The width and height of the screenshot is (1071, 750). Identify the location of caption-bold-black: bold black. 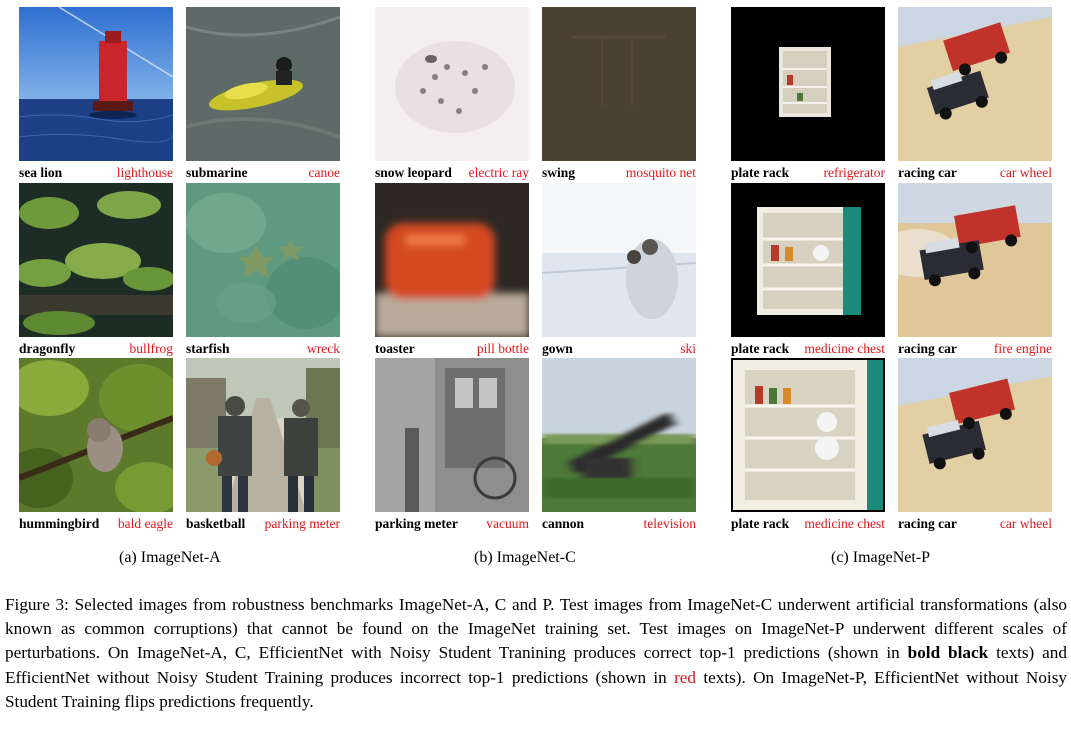
(948, 653).